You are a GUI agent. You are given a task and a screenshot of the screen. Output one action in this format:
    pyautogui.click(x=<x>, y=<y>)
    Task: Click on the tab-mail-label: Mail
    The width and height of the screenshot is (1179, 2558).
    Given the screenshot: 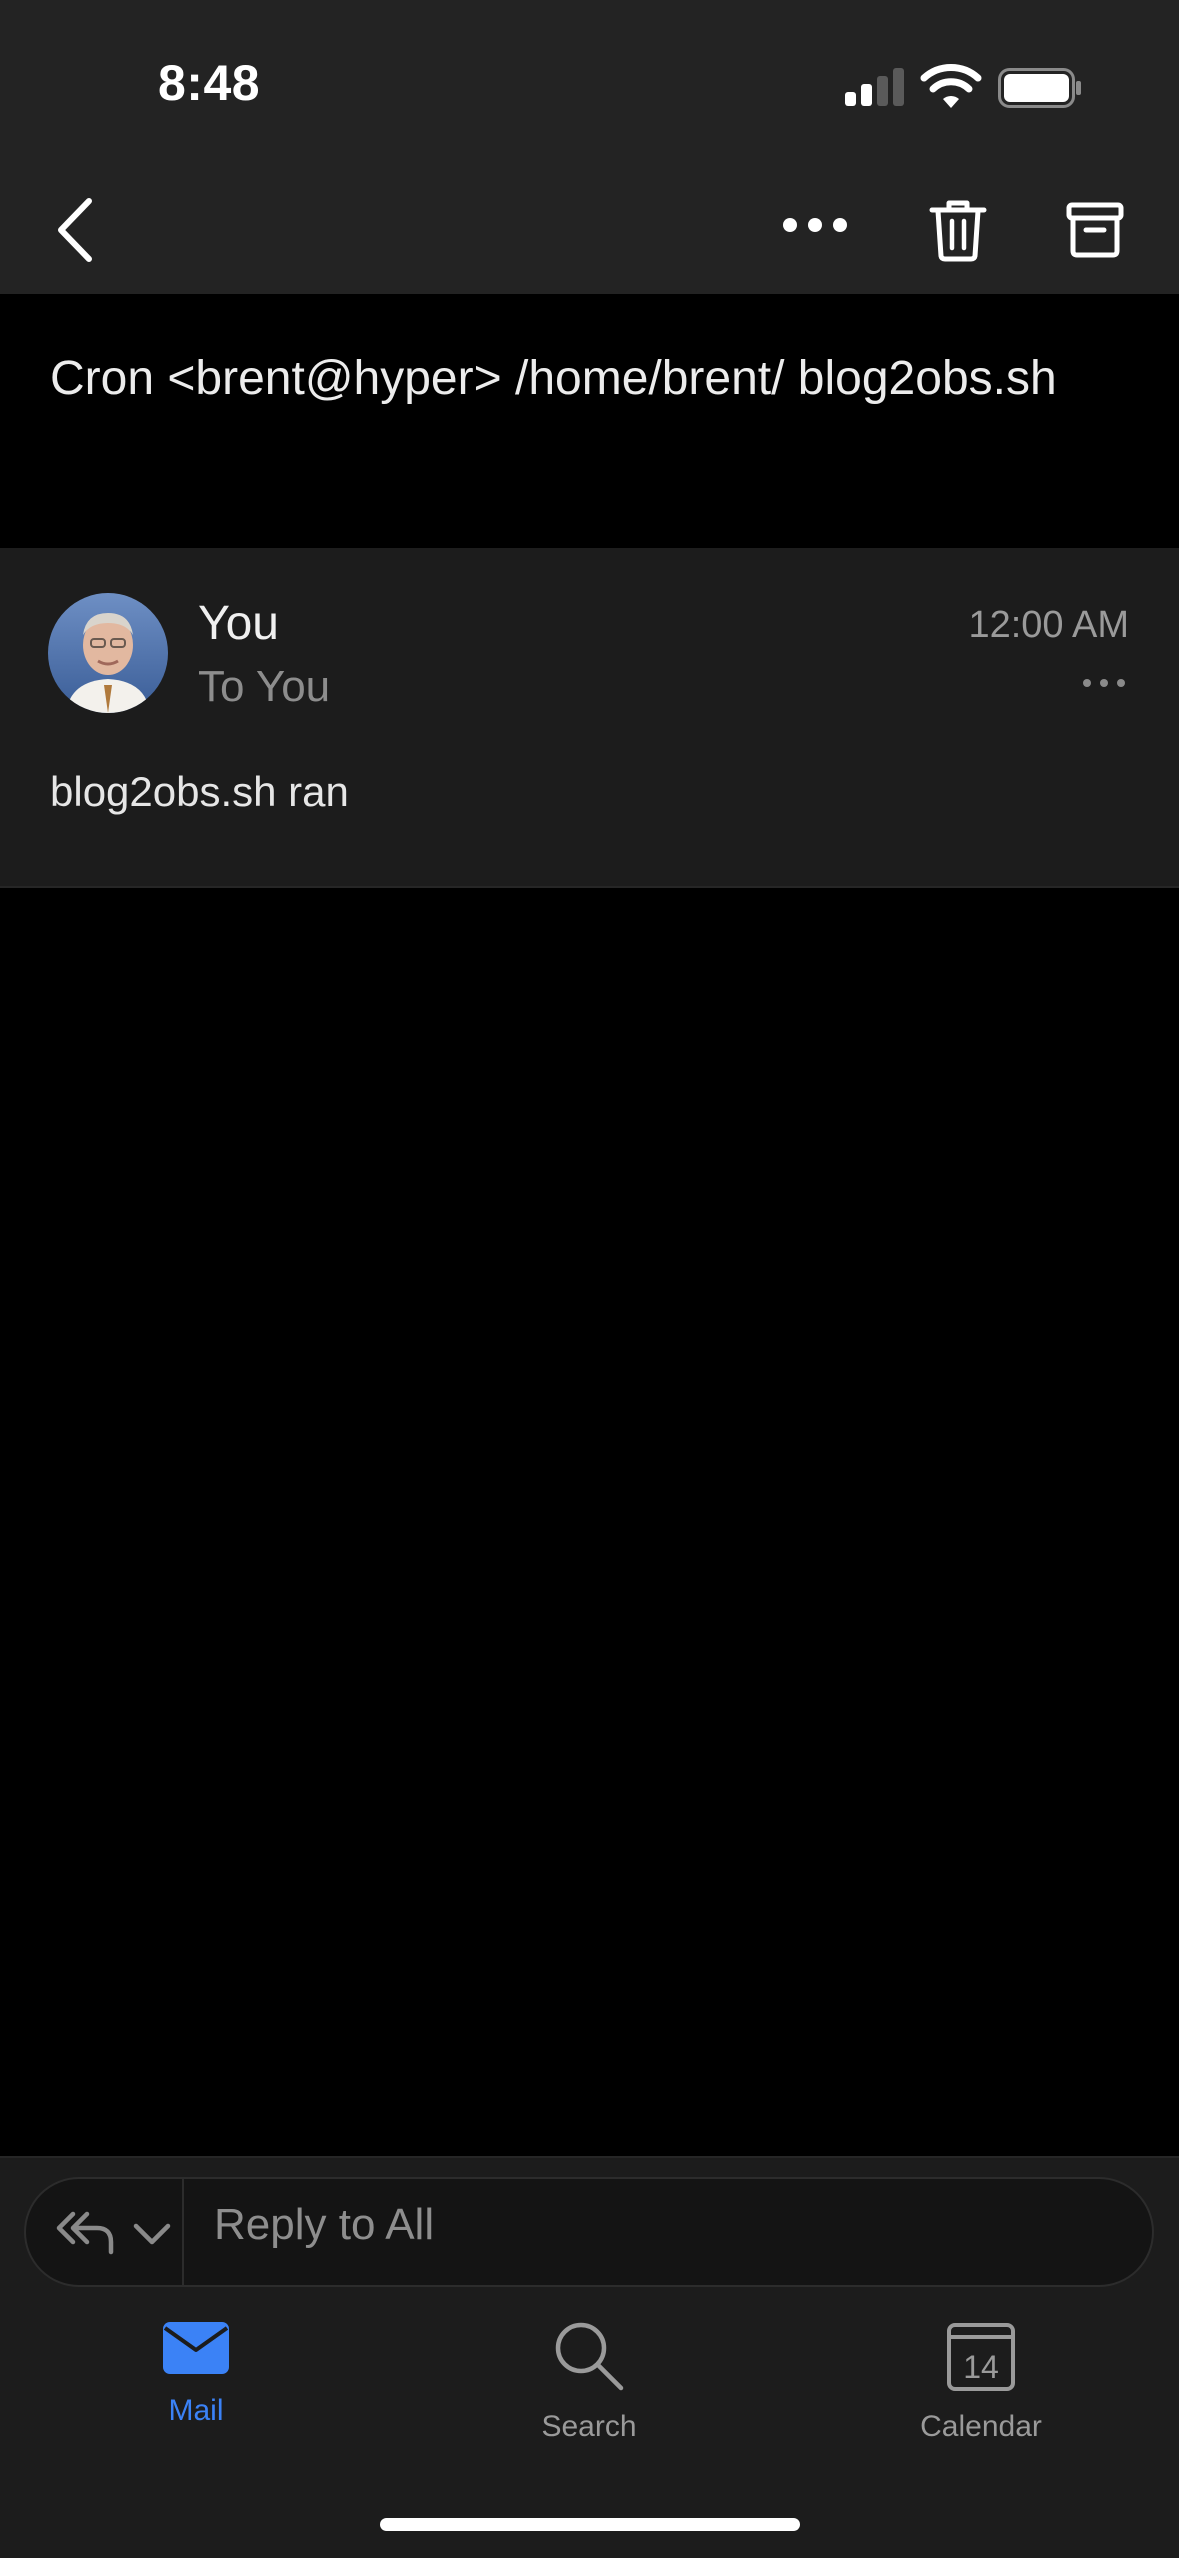 What is the action you would take?
    pyautogui.click(x=196, y=2410)
    